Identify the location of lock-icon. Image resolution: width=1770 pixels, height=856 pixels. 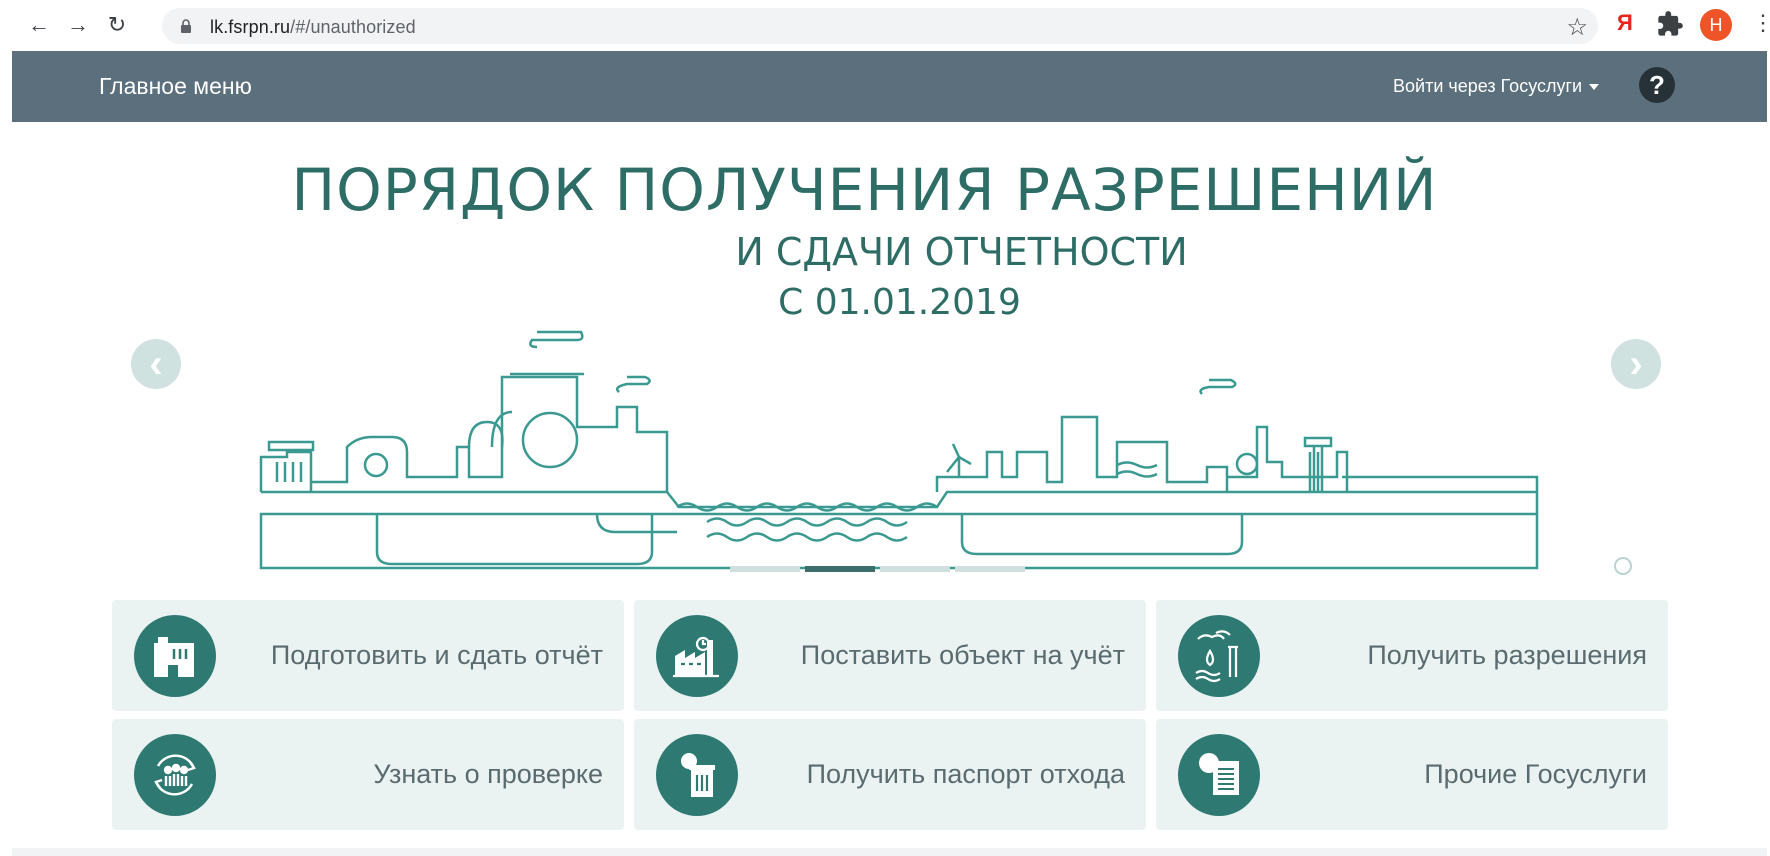
(186, 26).